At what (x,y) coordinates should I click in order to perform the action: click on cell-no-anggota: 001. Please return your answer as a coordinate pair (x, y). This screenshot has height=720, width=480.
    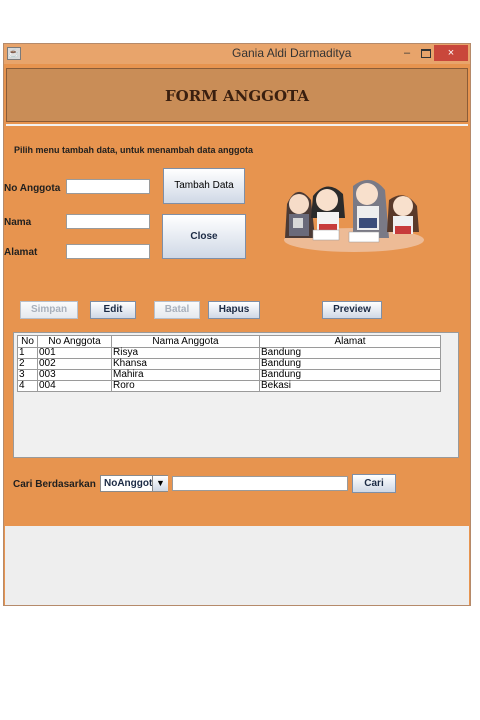
    Looking at the image, I should click on (74, 353).